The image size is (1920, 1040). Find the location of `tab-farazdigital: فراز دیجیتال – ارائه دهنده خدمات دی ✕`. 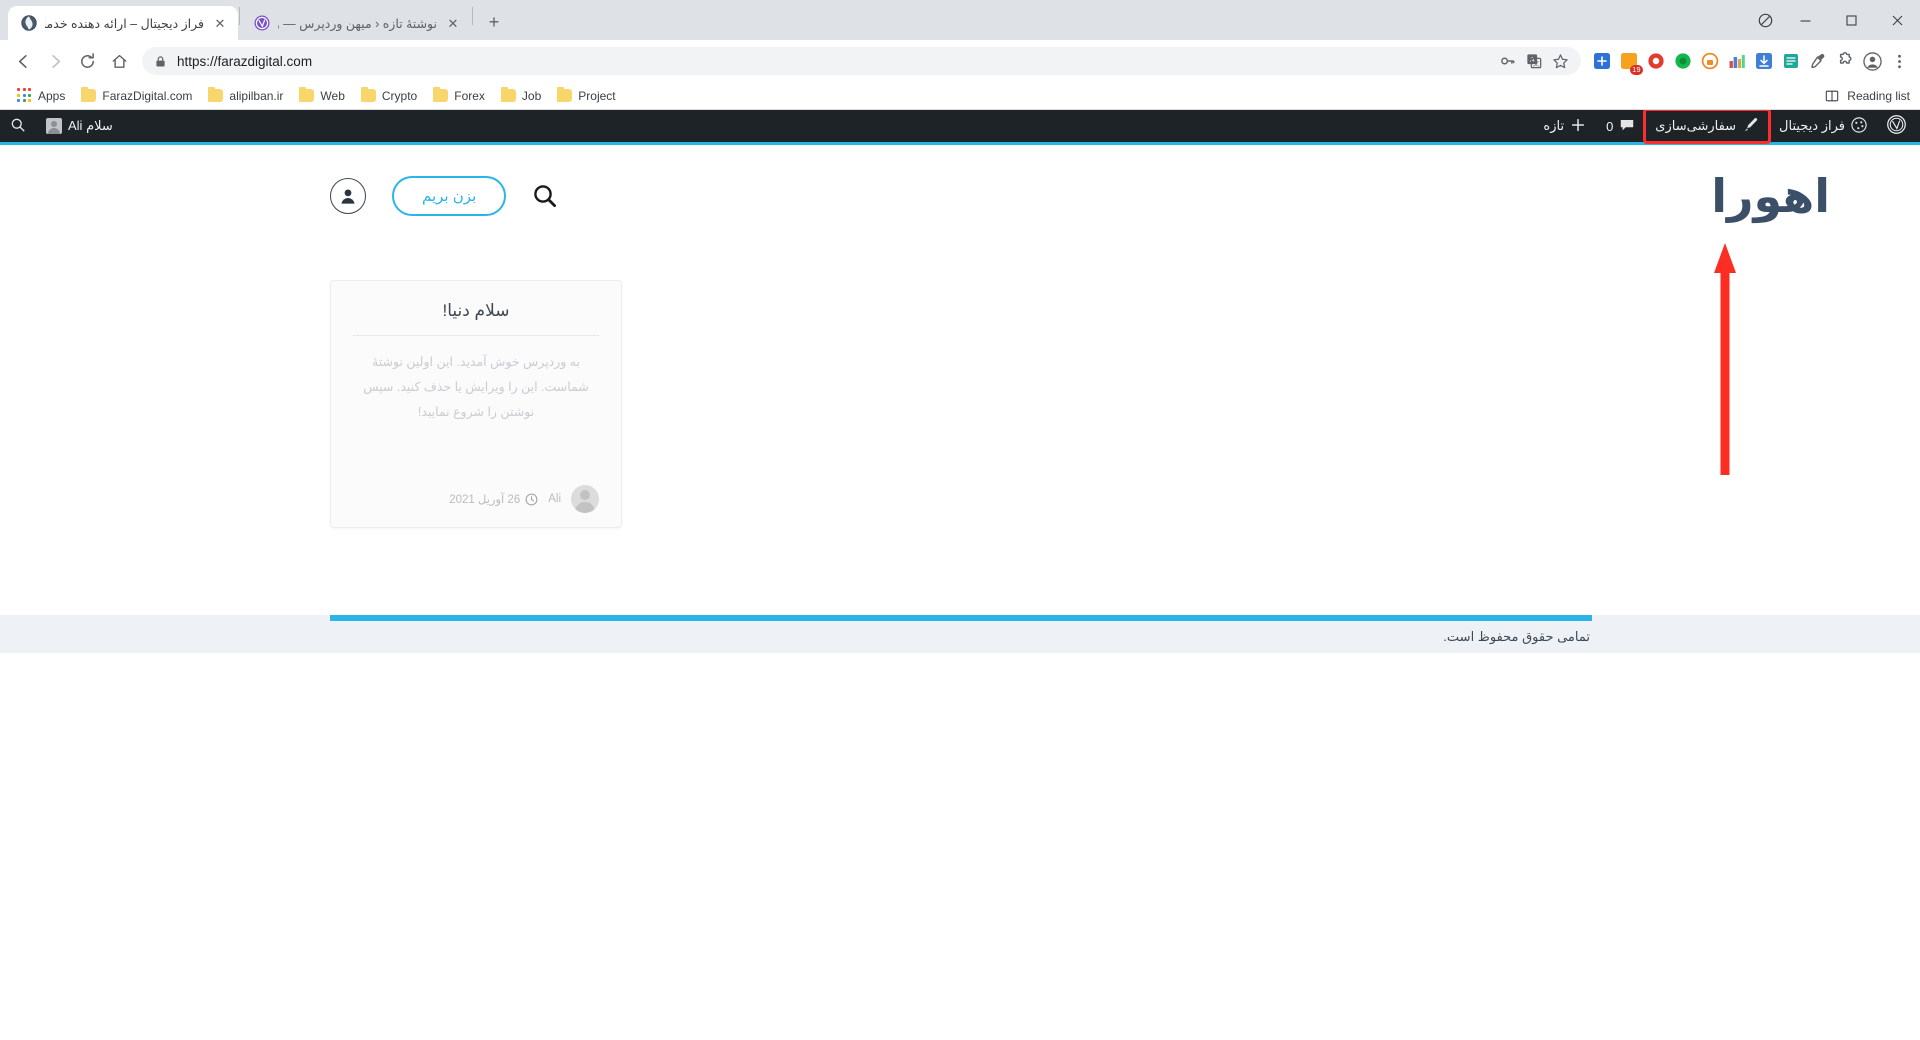

tab-farazdigital: فراز دیجیتال – ارائه دهنده خدمات دی ✕ is located at coordinates (123, 23).